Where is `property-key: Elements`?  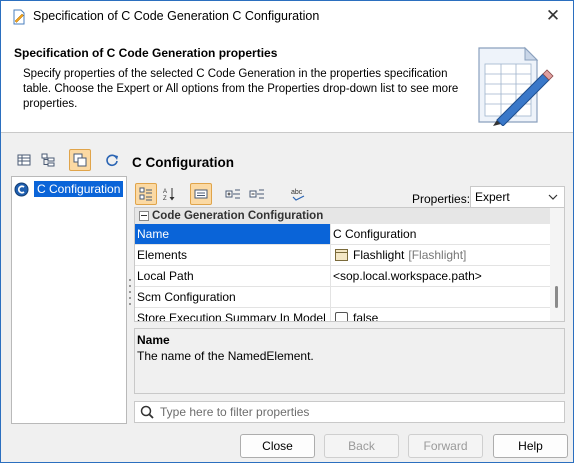 property-key: Elements is located at coordinates (233, 255).